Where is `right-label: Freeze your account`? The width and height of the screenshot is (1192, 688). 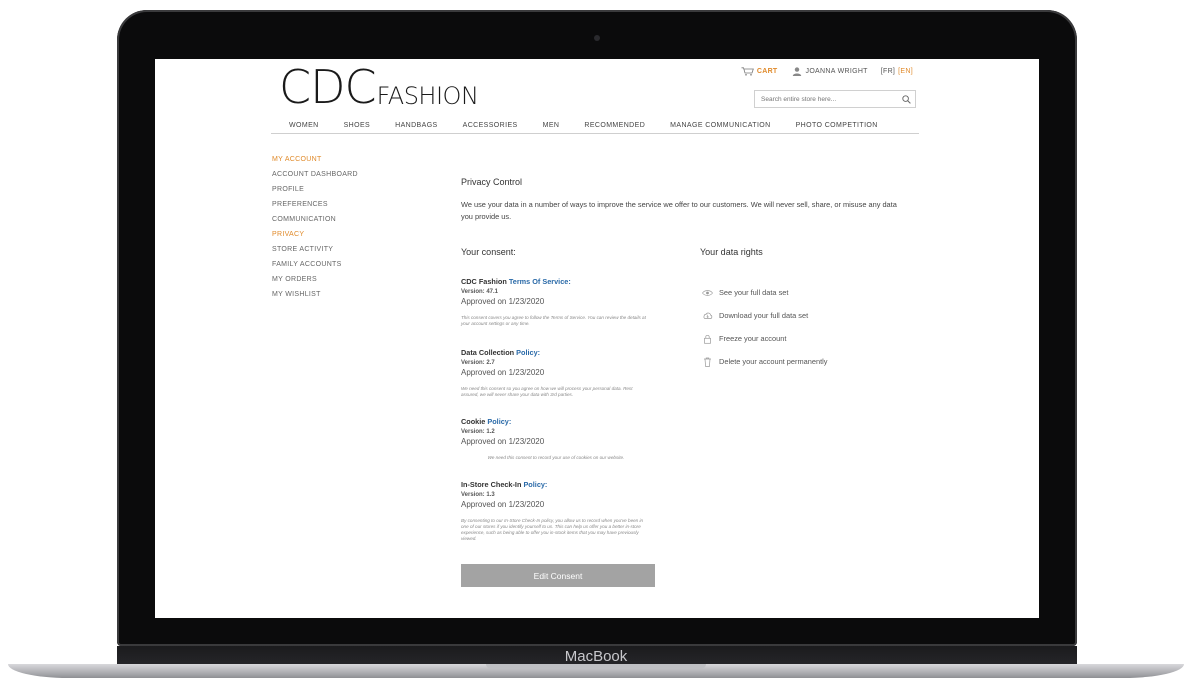
right-label: Freeze your account is located at coordinates (753, 338).